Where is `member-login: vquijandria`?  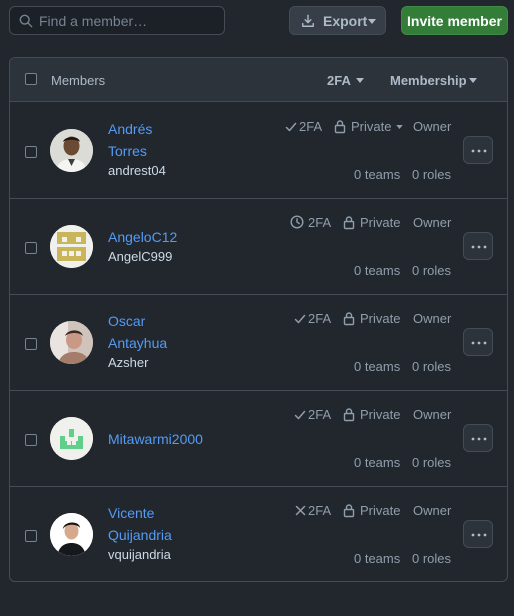
member-login: vquijandria is located at coordinates (139, 554).